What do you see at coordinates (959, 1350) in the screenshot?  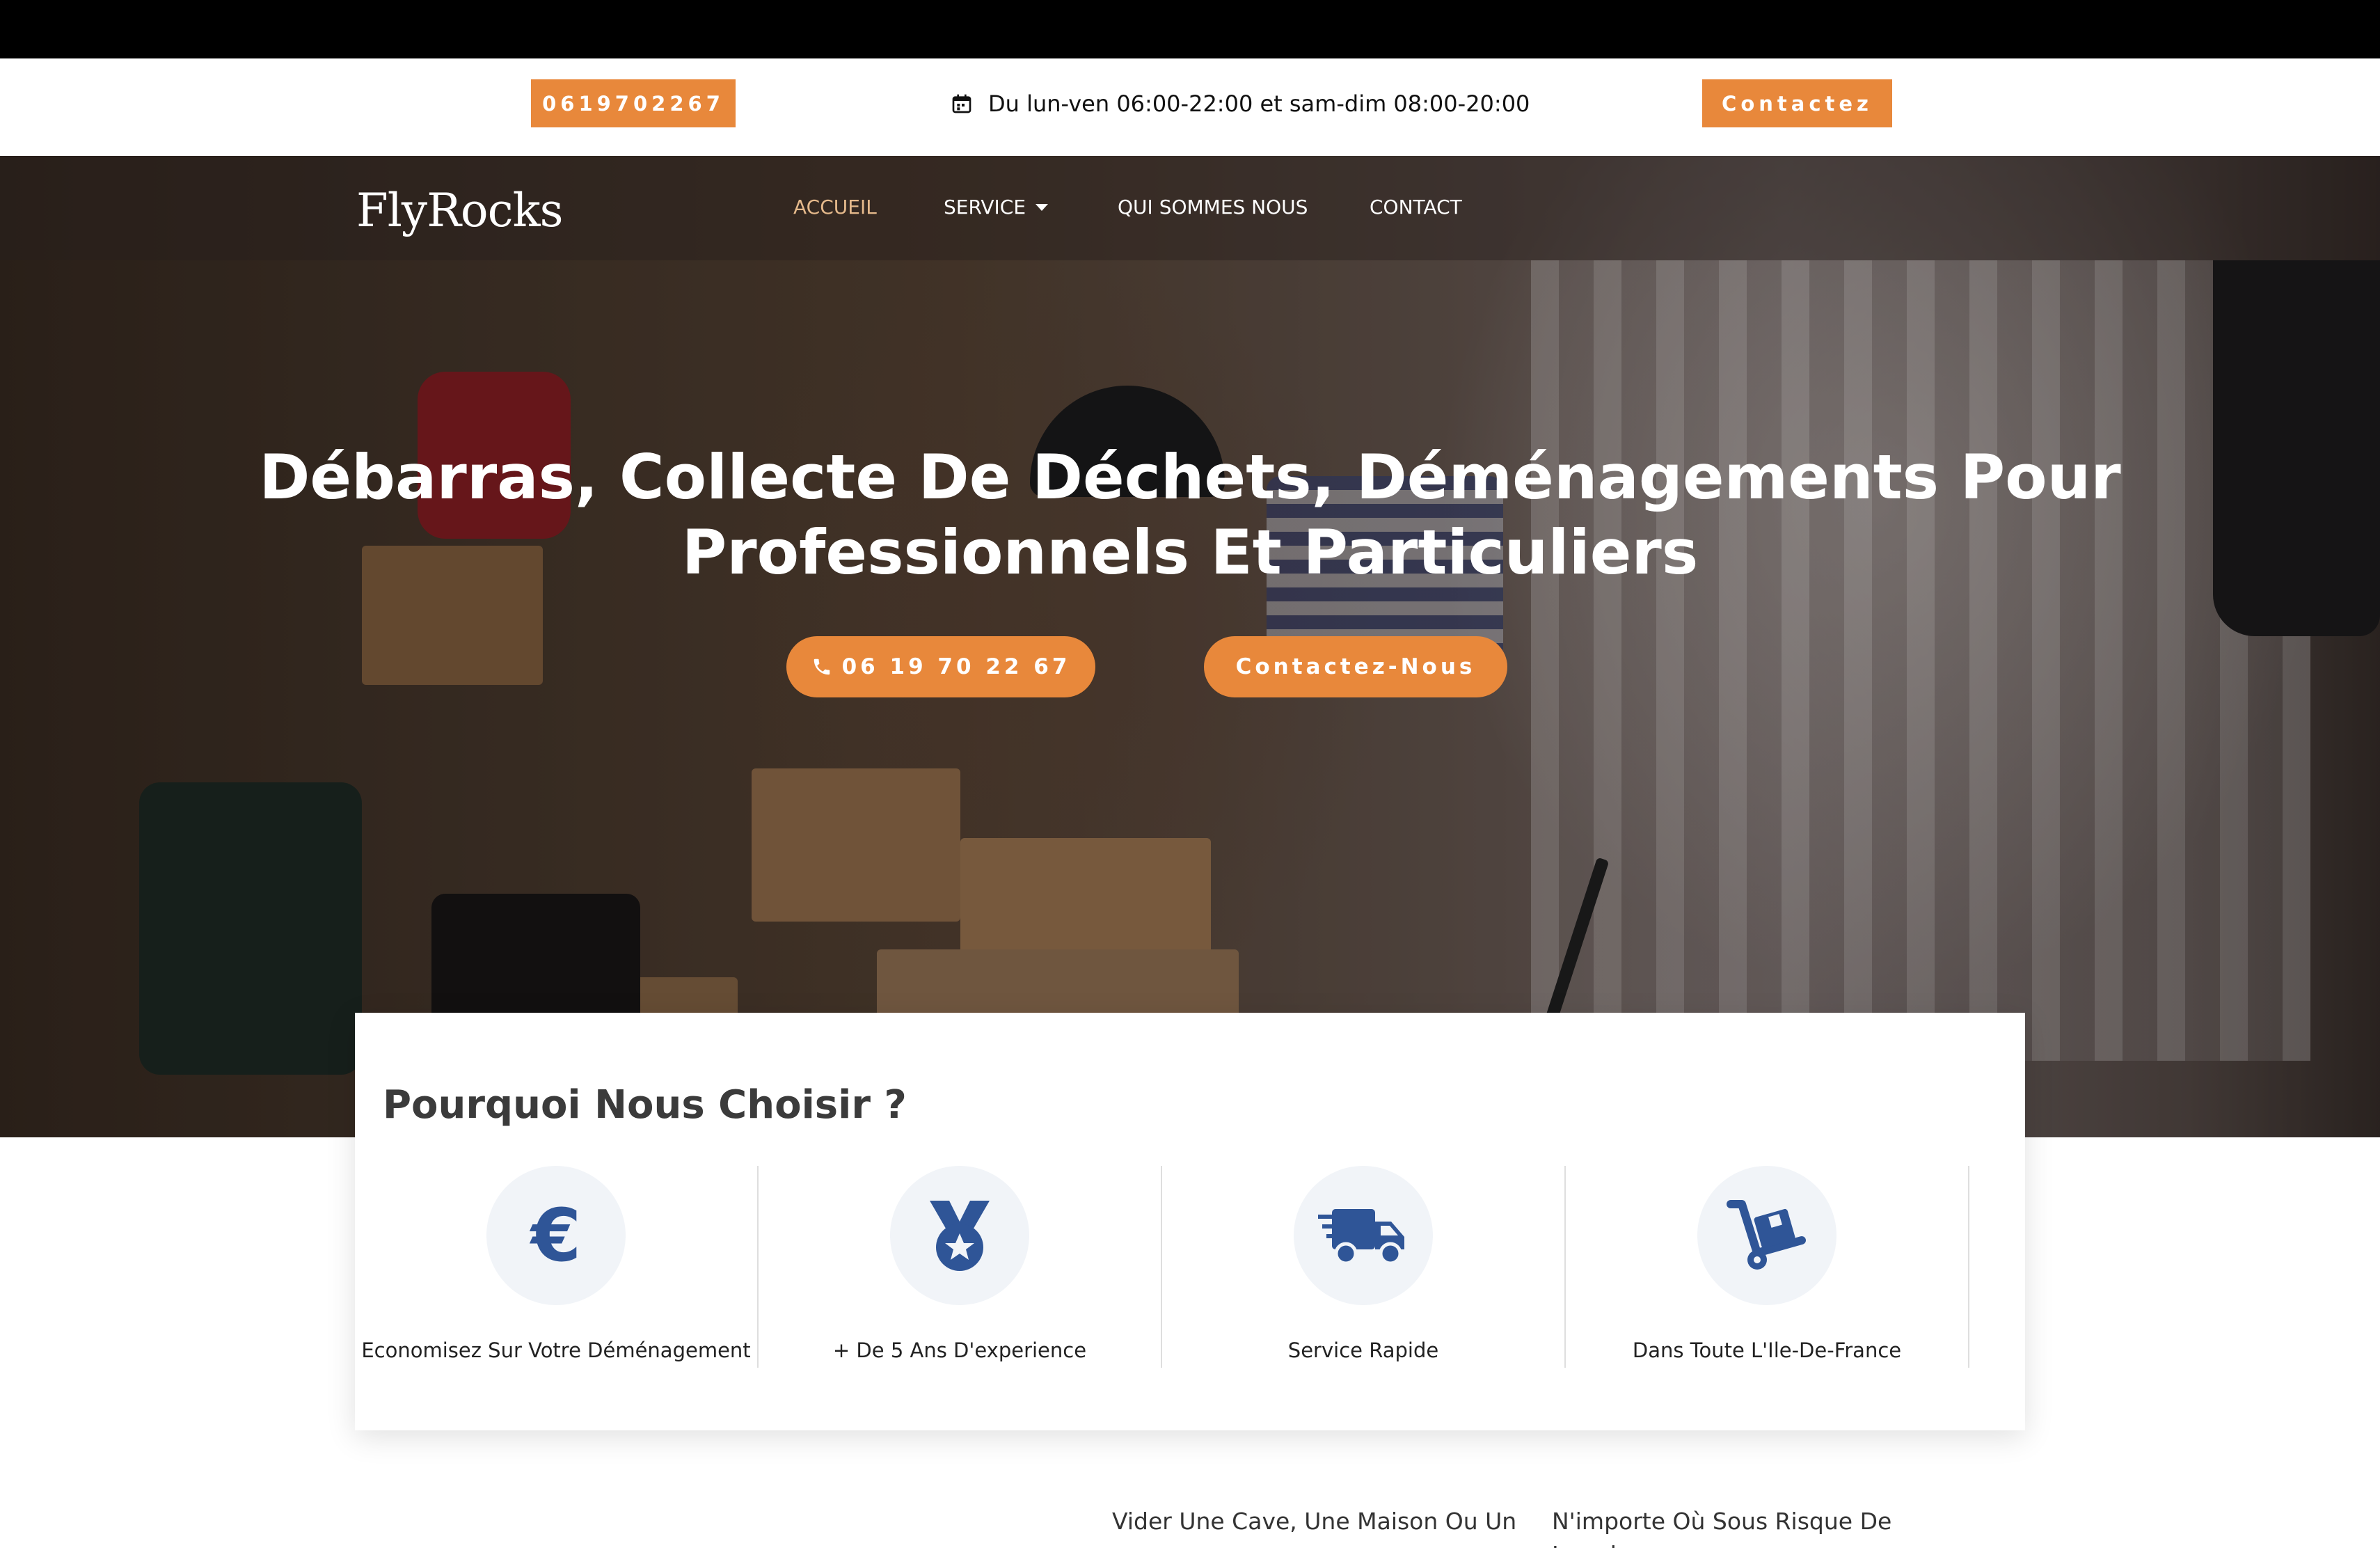 I see `feature-label: + De 5 Ans D'experience` at bounding box center [959, 1350].